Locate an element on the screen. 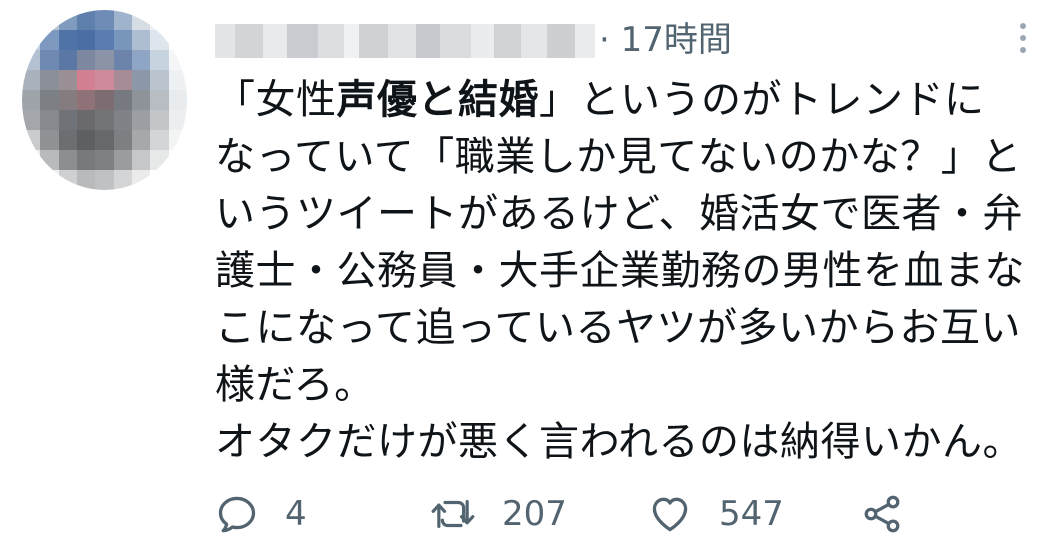  tweet-text-line: オタクだけが悪く言われるのは納得いかん。 is located at coordinates (619, 442).